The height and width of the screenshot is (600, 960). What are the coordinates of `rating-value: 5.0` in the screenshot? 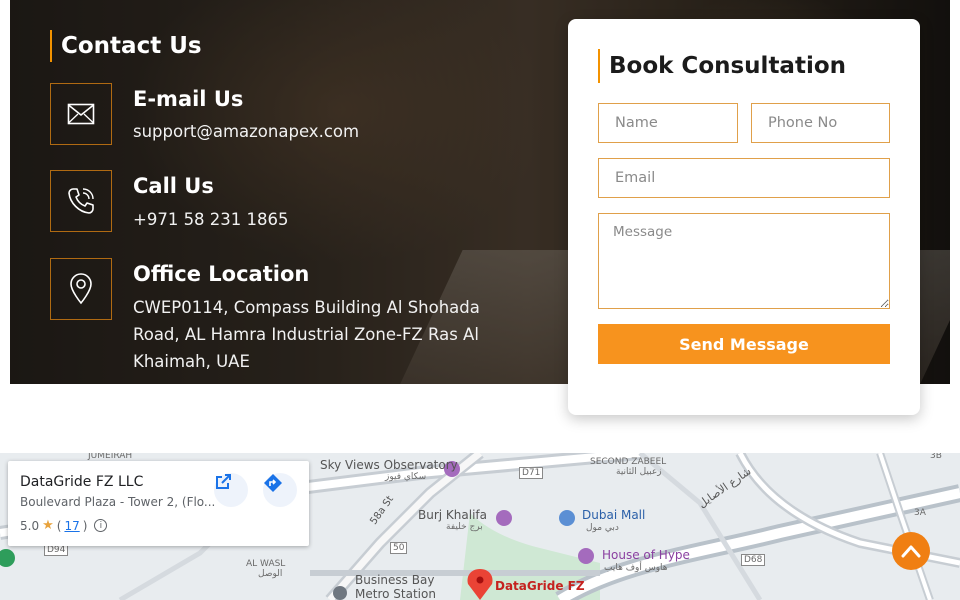 It's located at (30, 525).